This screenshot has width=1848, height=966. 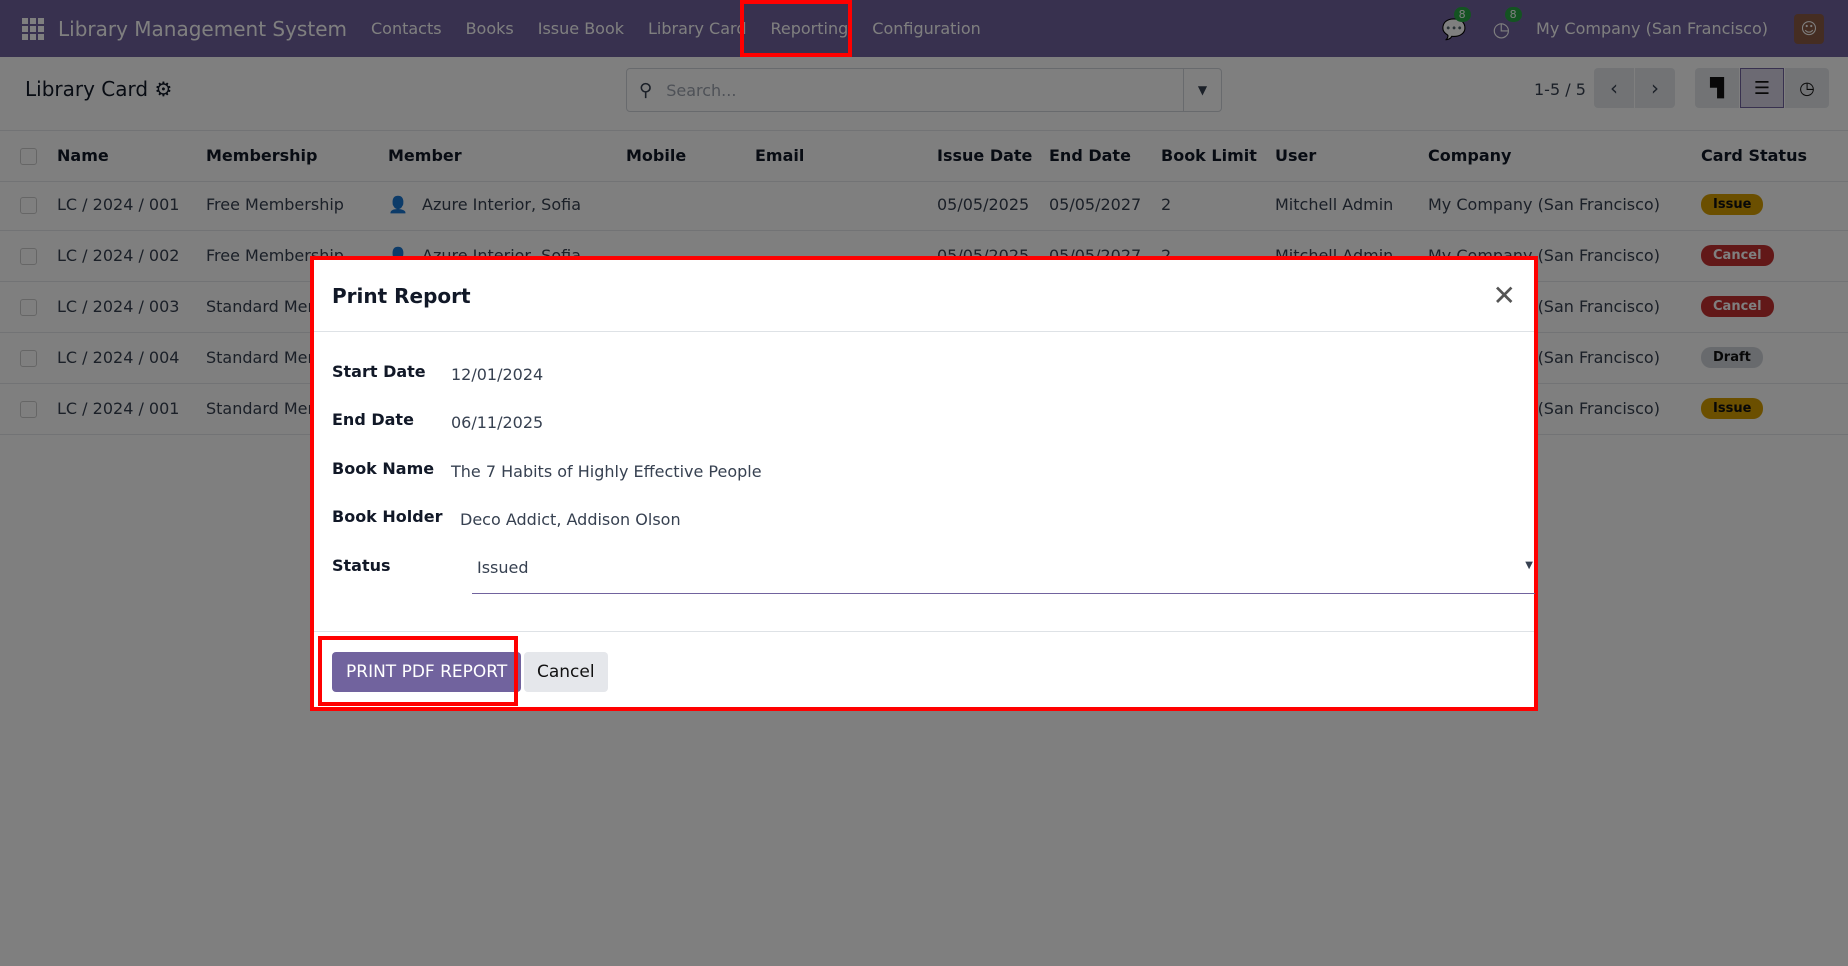 What do you see at coordinates (503, 567) in the screenshot?
I see `status-value: Issued` at bounding box center [503, 567].